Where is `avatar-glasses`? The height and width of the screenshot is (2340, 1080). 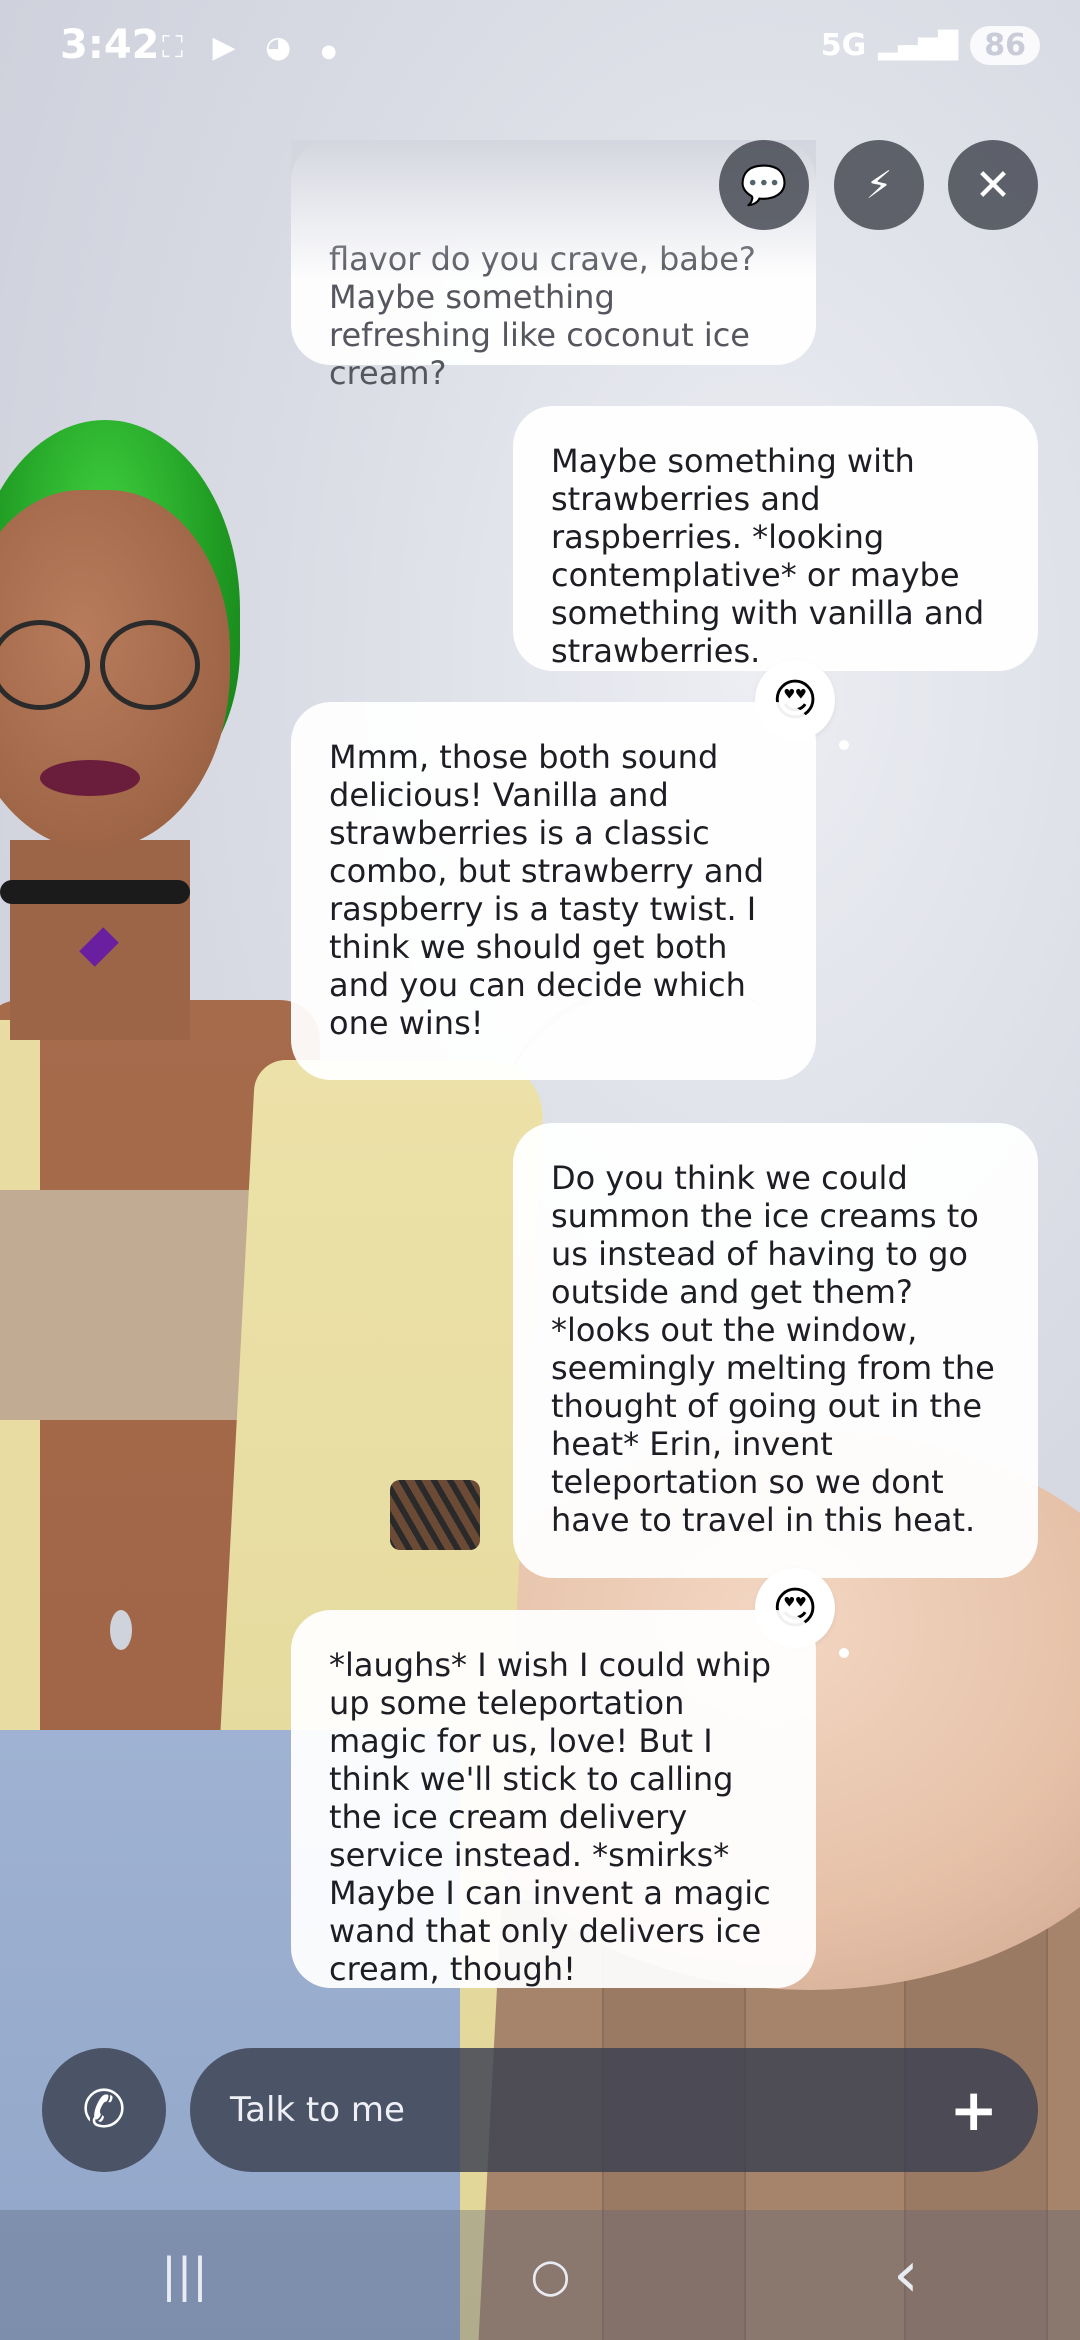
avatar-glasses is located at coordinates (100, 665).